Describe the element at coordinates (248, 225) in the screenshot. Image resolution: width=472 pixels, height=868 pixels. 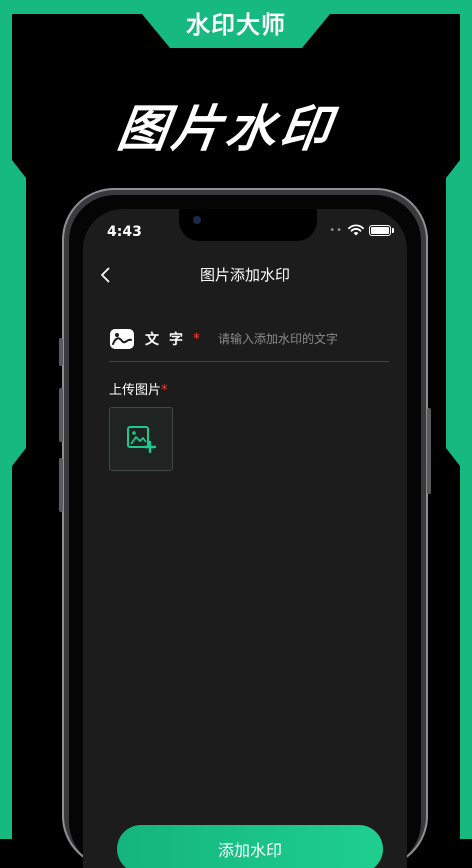
I see `phone-notch` at that location.